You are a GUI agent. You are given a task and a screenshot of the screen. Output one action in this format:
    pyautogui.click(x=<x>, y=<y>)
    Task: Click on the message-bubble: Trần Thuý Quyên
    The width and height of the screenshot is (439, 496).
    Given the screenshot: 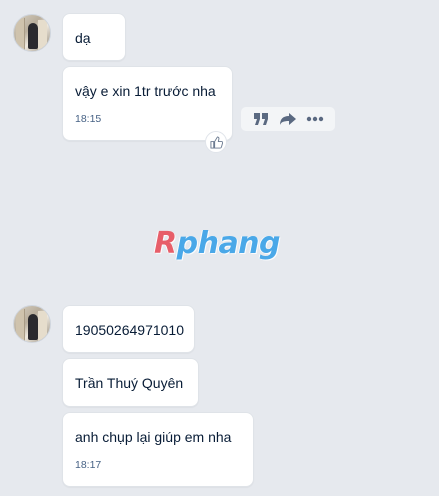 What is the action you would take?
    pyautogui.click(x=130, y=382)
    